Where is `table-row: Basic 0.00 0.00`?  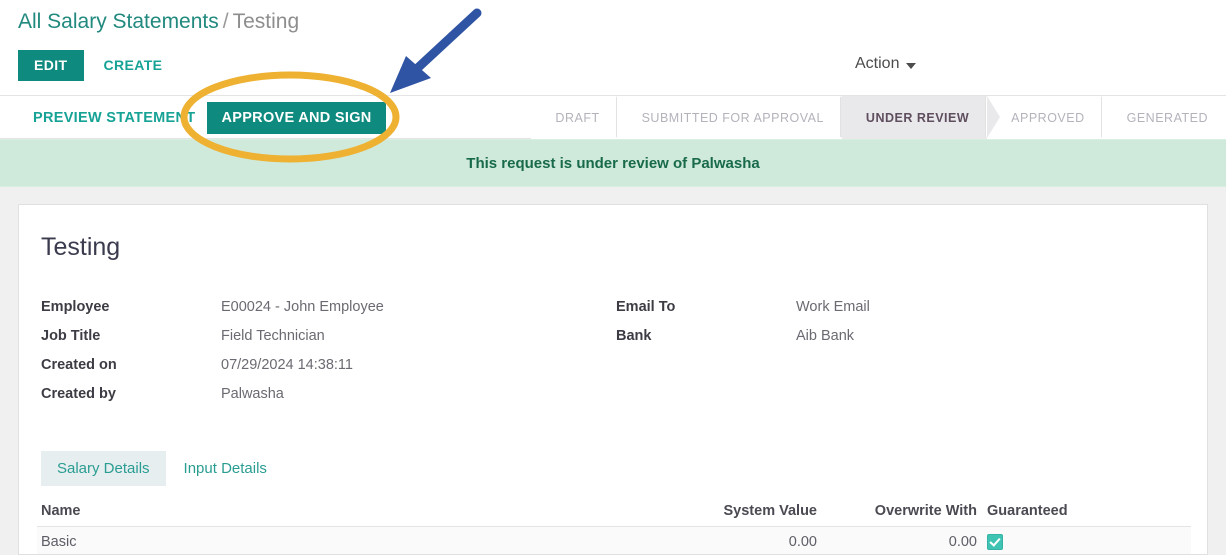
table-row: Basic 0.00 0.00 is located at coordinates (614, 540).